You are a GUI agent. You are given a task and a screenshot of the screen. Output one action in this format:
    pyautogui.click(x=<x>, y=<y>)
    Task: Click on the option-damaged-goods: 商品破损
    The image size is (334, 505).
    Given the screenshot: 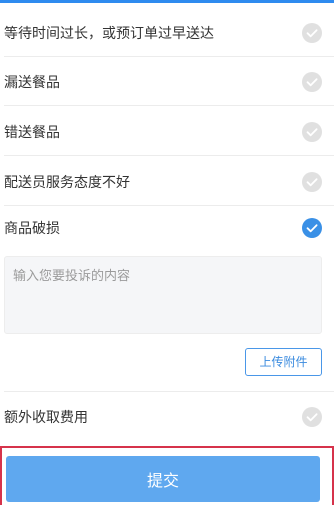 What is the action you would take?
    pyautogui.click(x=167, y=228)
    